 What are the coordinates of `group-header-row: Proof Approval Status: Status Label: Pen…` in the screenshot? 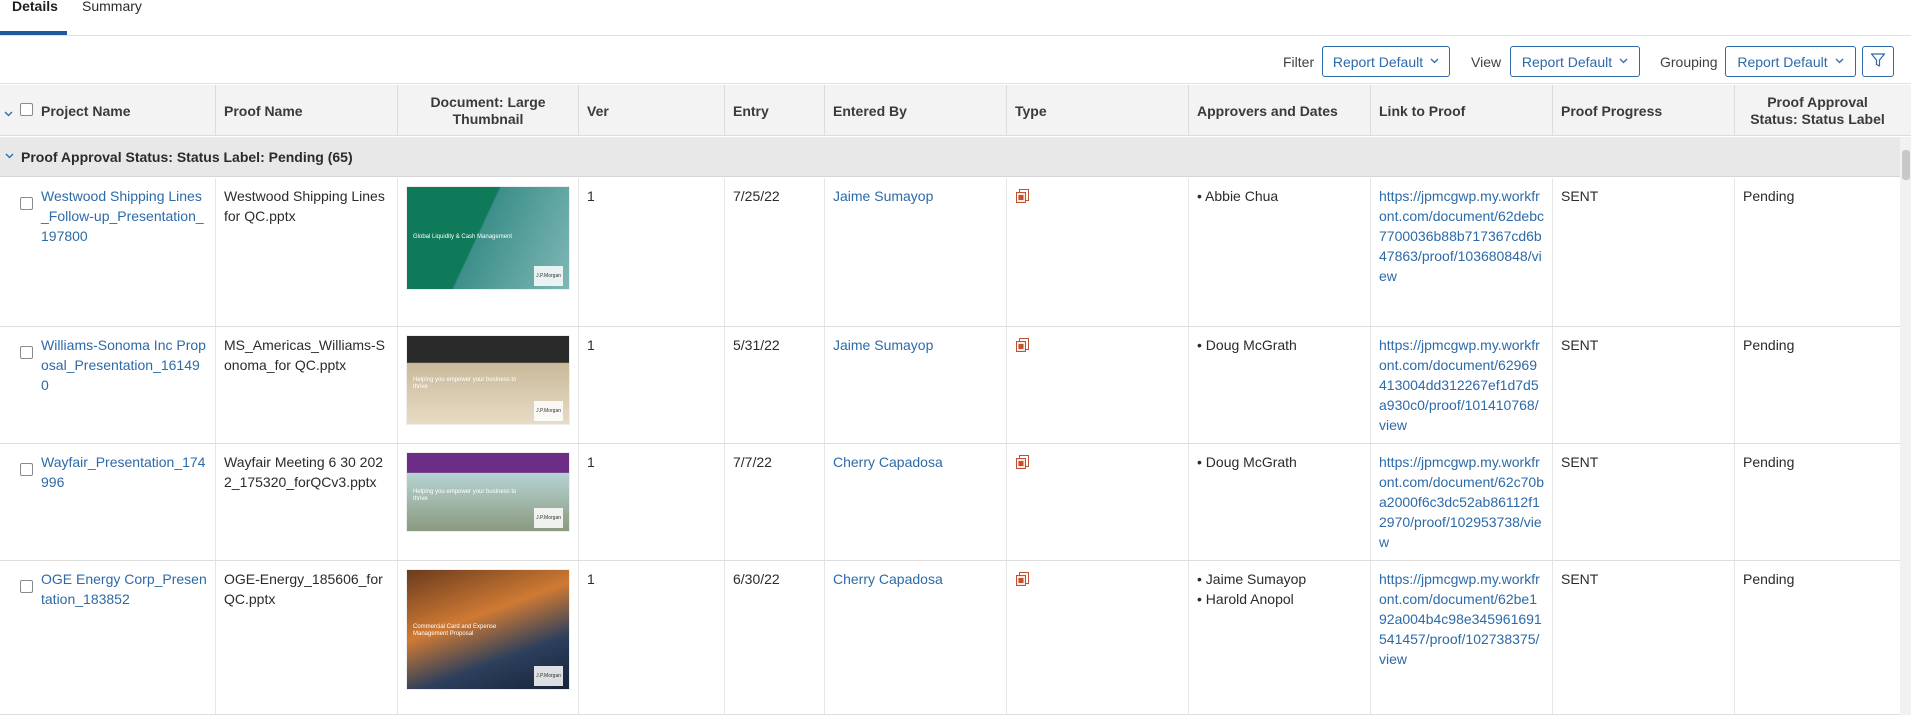 It's located at (950, 157).